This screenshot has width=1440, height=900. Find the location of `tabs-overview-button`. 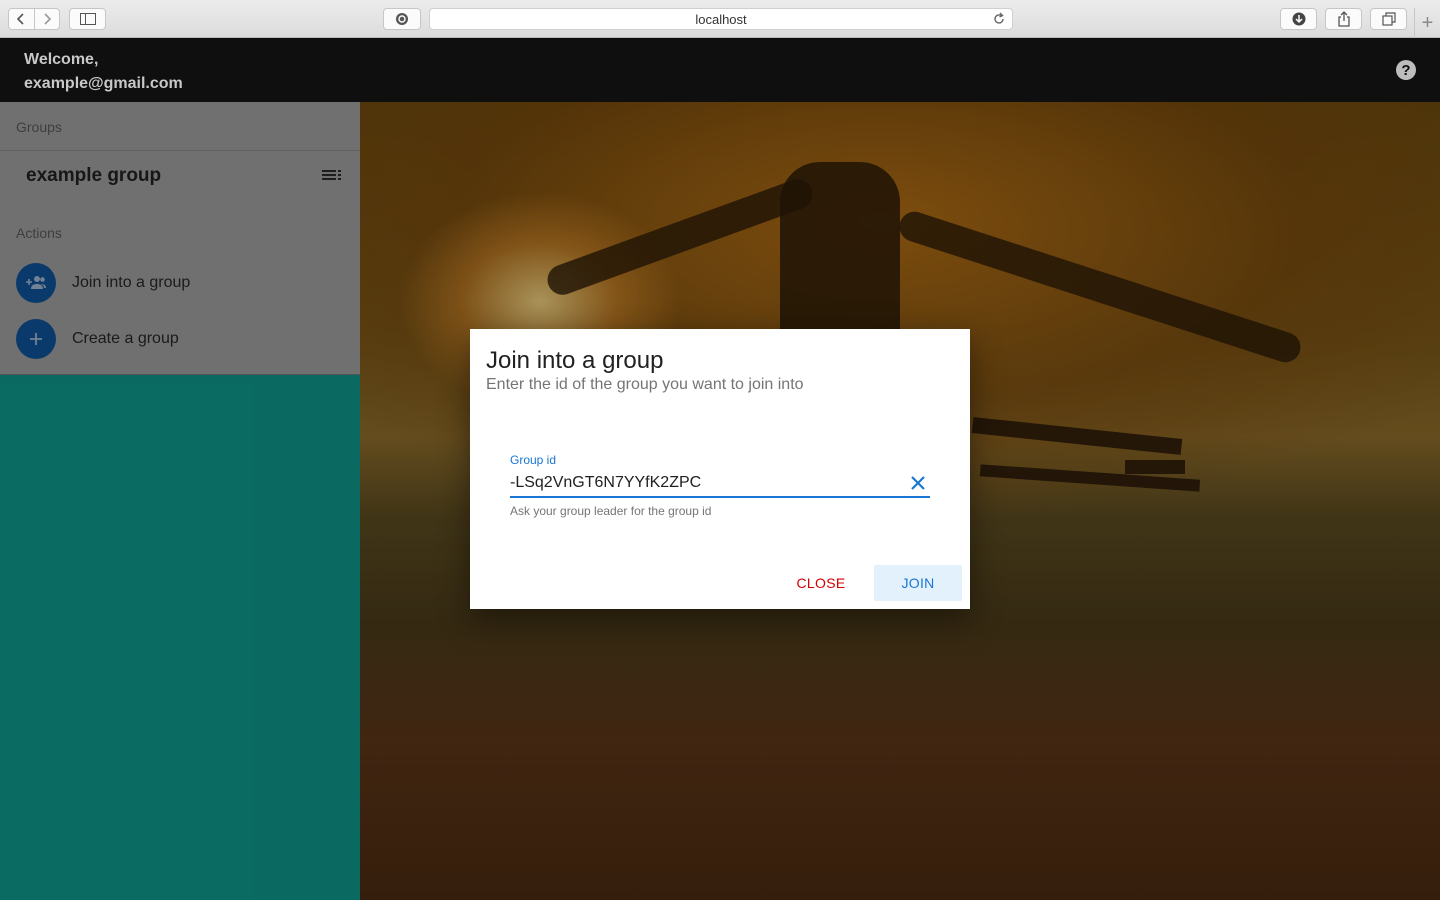

tabs-overview-button is located at coordinates (1388, 19).